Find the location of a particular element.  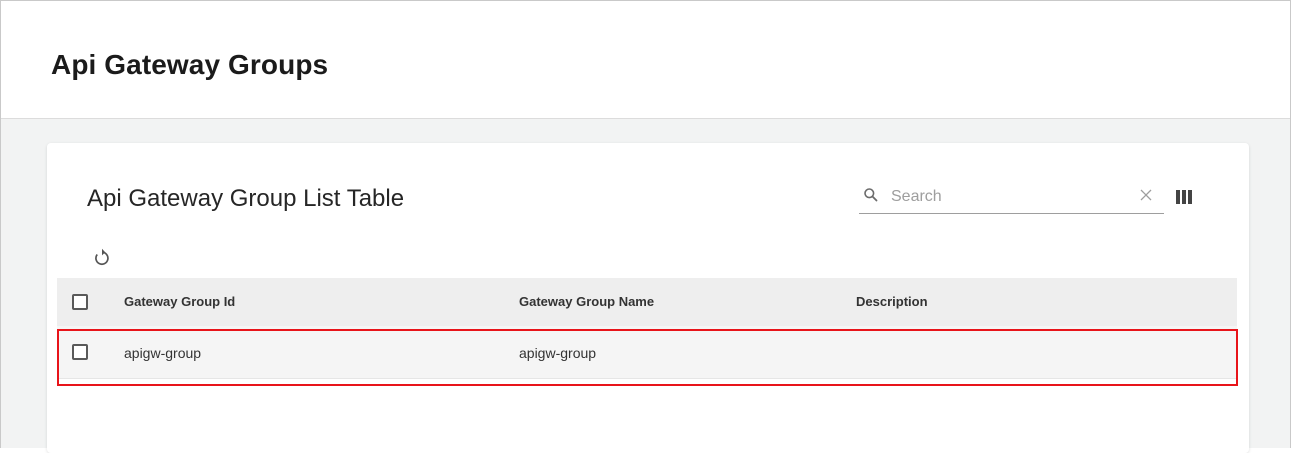

column-header-gateway-group-id: Gateway Group Id is located at coordinates (179, 301).